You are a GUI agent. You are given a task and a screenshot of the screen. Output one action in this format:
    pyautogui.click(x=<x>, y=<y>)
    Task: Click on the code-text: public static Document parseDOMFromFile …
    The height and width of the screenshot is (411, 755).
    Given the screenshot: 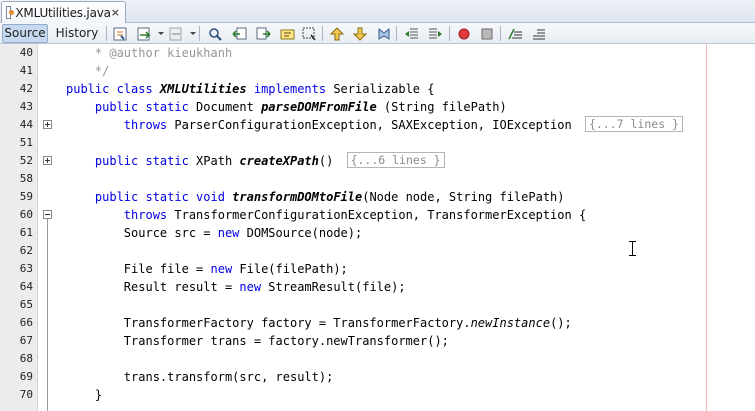 What is the action you would take?
    pyautogui.click(x=286, y=107)
    